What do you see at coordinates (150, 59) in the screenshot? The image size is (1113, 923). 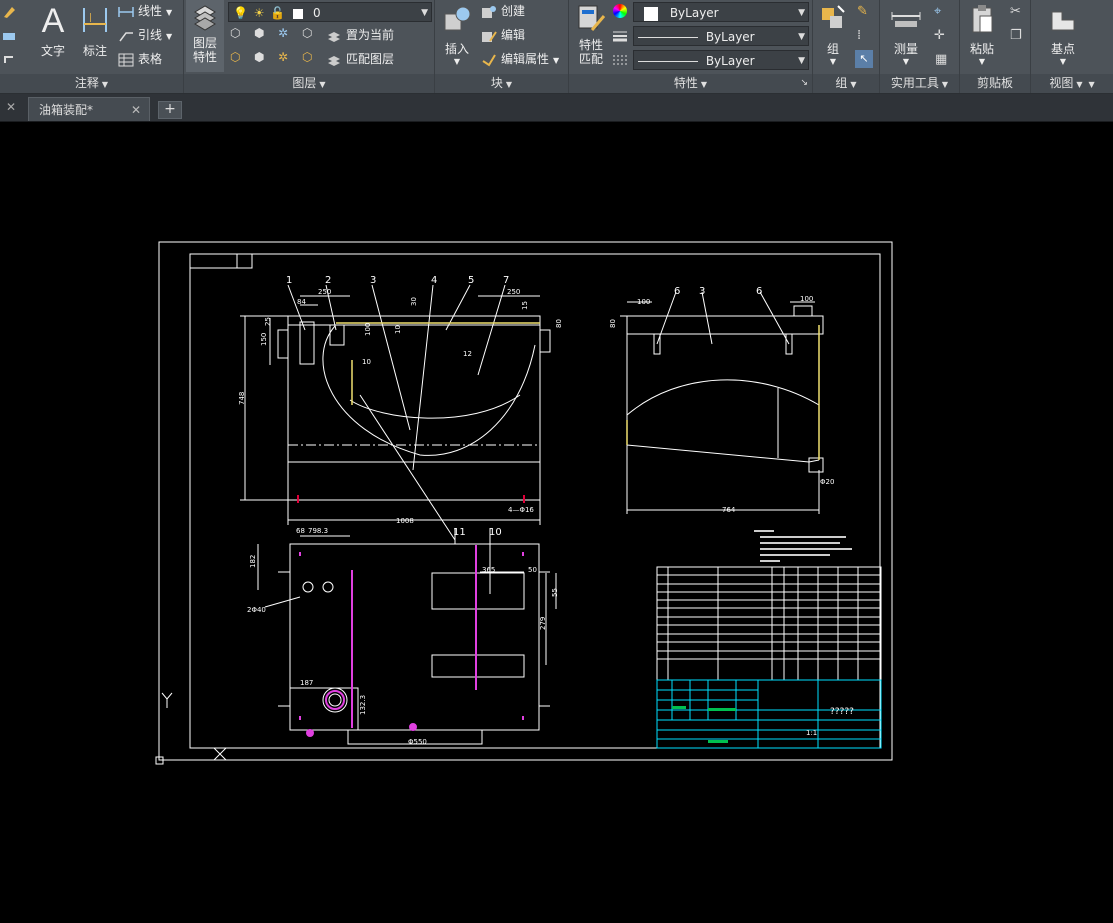 I see `table-label: 表格` at bounding box center [150, 59].